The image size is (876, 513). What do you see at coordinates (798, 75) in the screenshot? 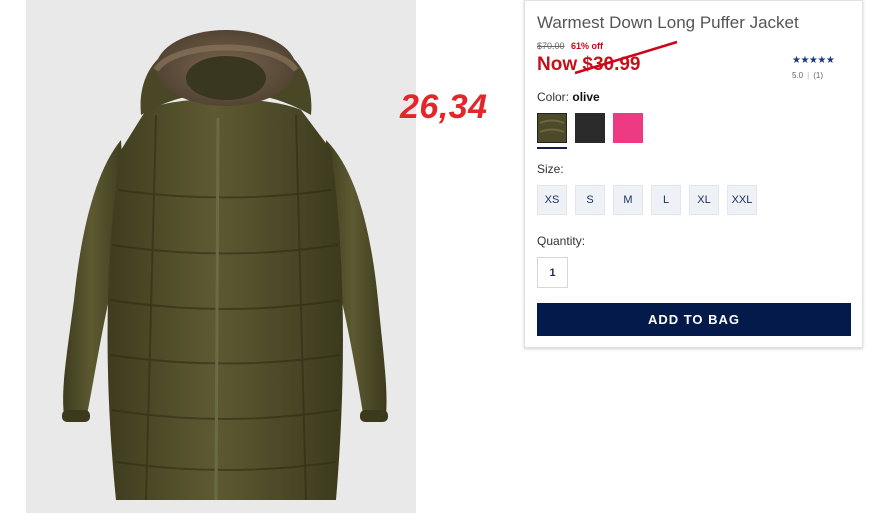
I see `rating-score: 5.0` at bounding box center [798, 75].